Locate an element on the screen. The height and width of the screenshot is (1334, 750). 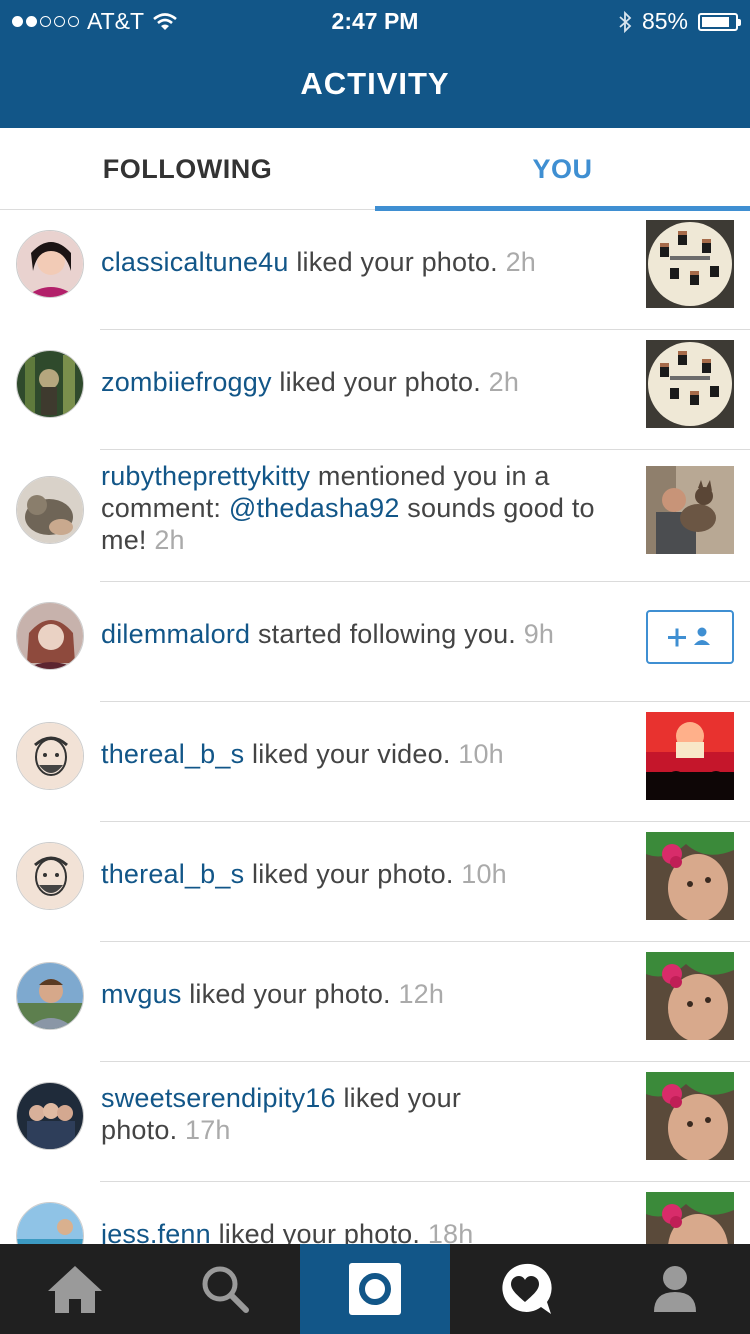
username-link: mvgus is located at coordinates (141, 994).